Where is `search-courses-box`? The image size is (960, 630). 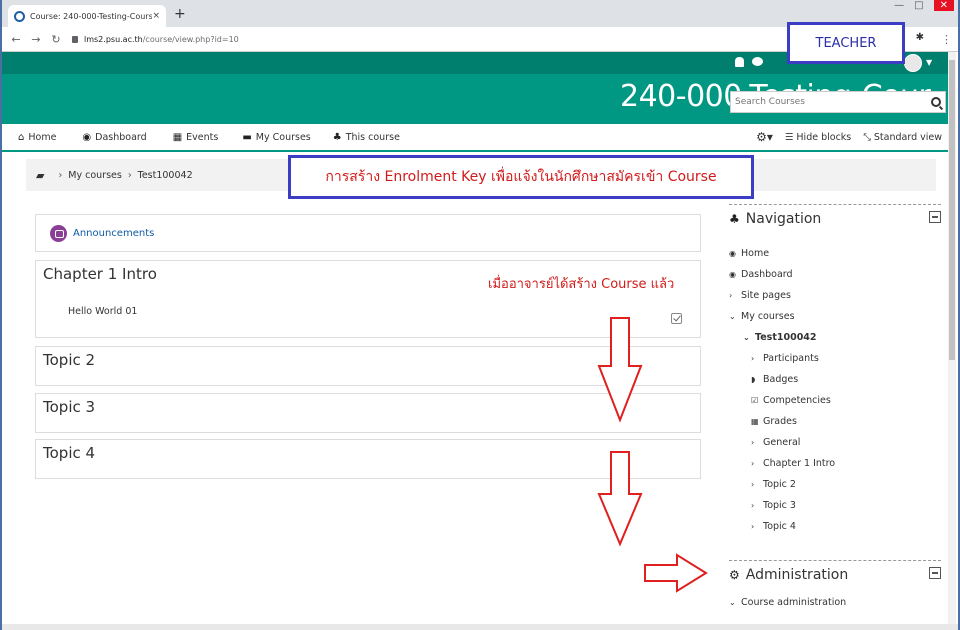
search-courses-box is located at coordinates (838, 102).